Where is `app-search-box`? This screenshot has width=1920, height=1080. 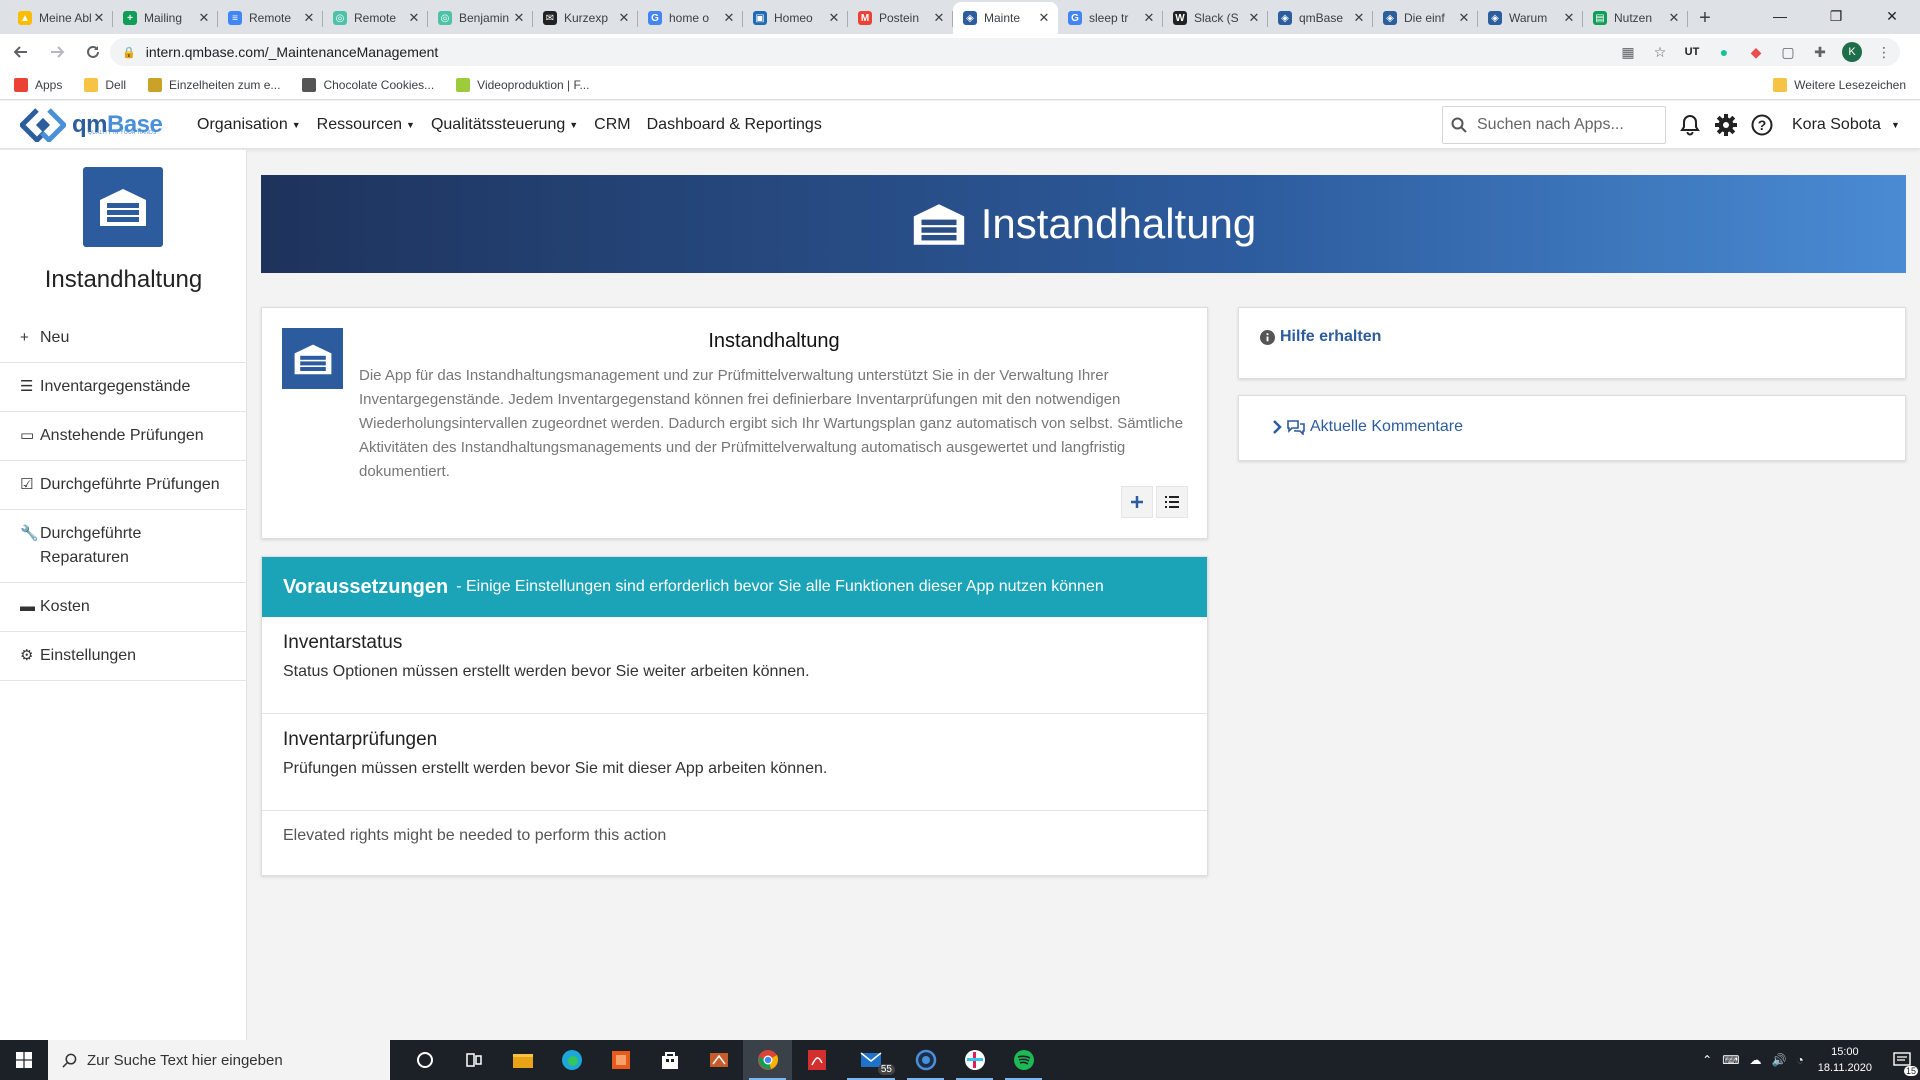 app-search-box is located at coordinates (1554, 125).